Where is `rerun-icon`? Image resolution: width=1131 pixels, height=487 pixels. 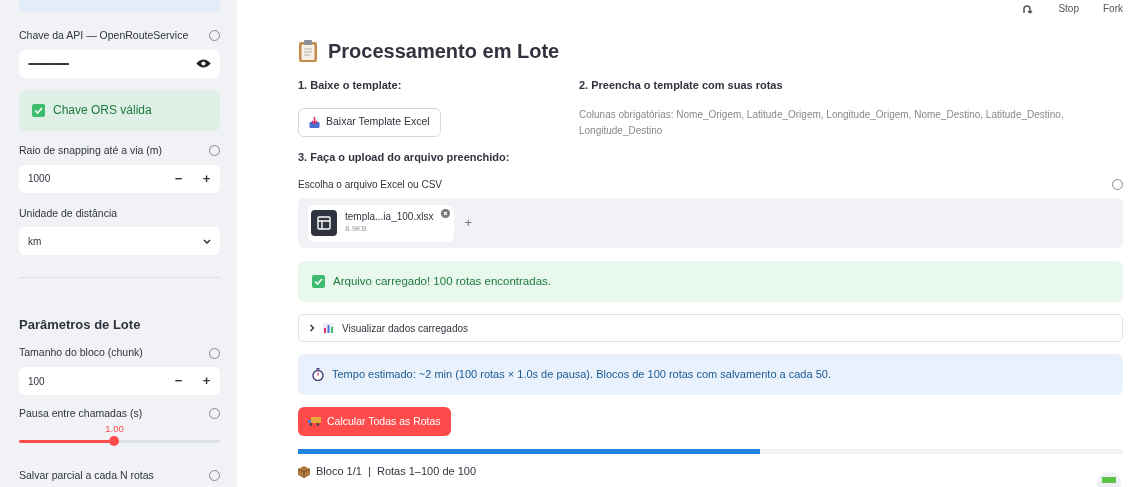
rerun-icon is located at coordinates (1028, 8).